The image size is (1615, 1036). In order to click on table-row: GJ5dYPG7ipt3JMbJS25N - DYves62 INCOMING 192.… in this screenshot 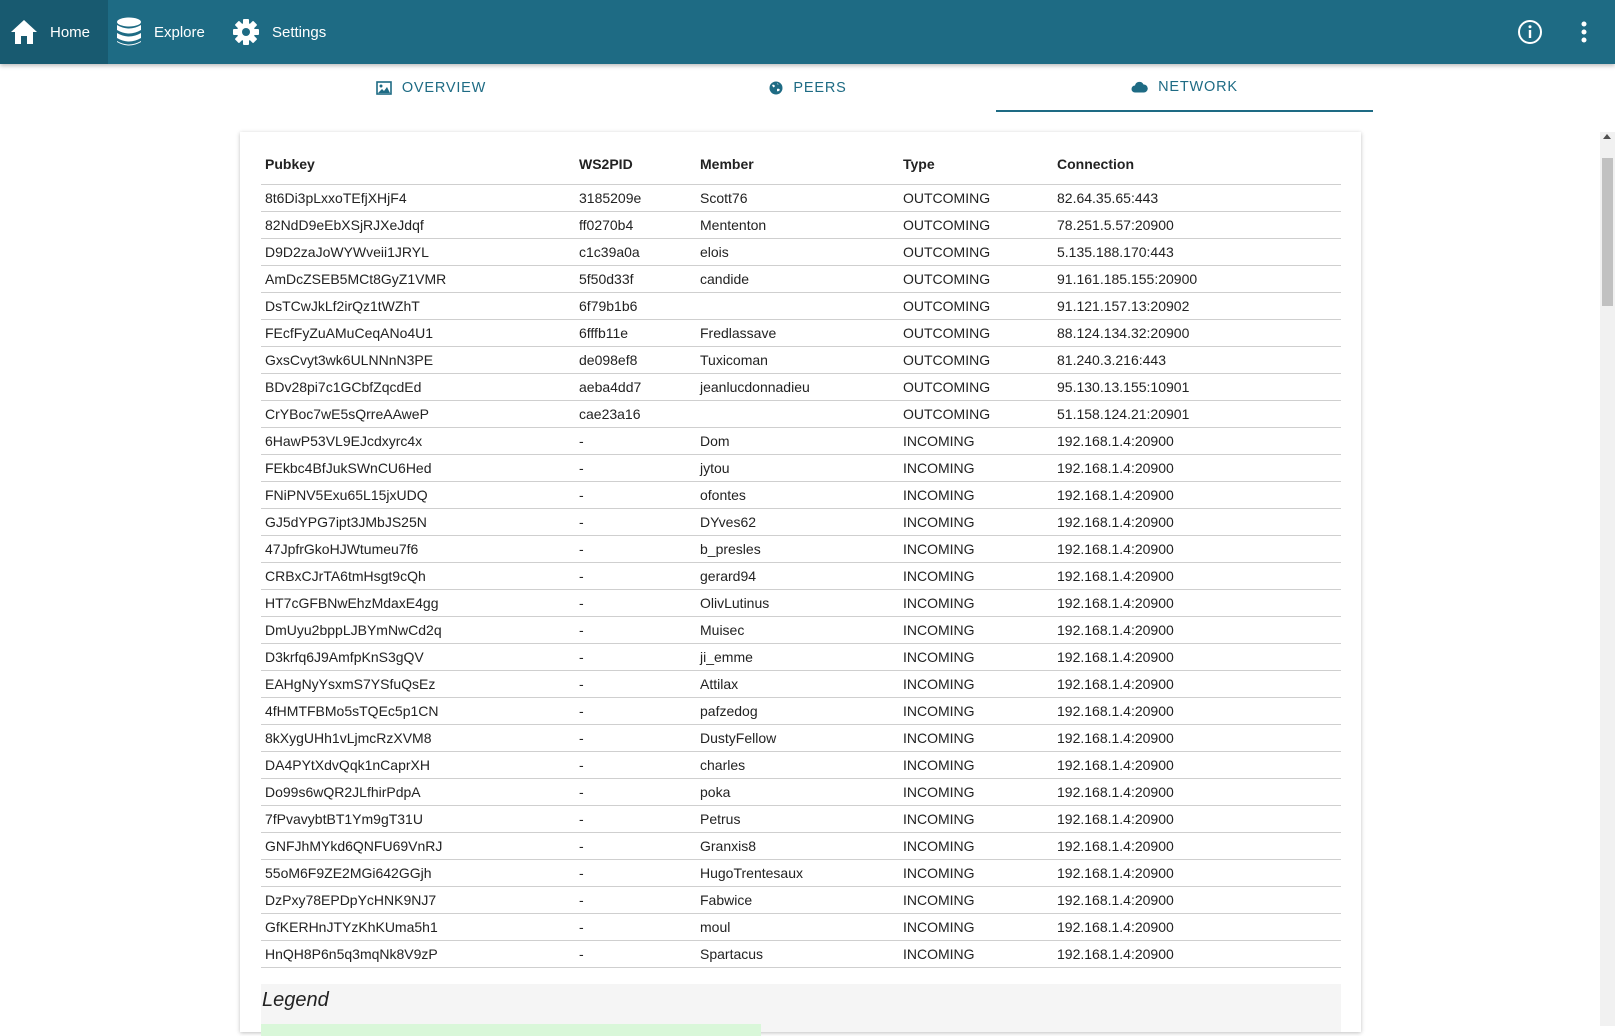, I will do `click(801, 522)`.